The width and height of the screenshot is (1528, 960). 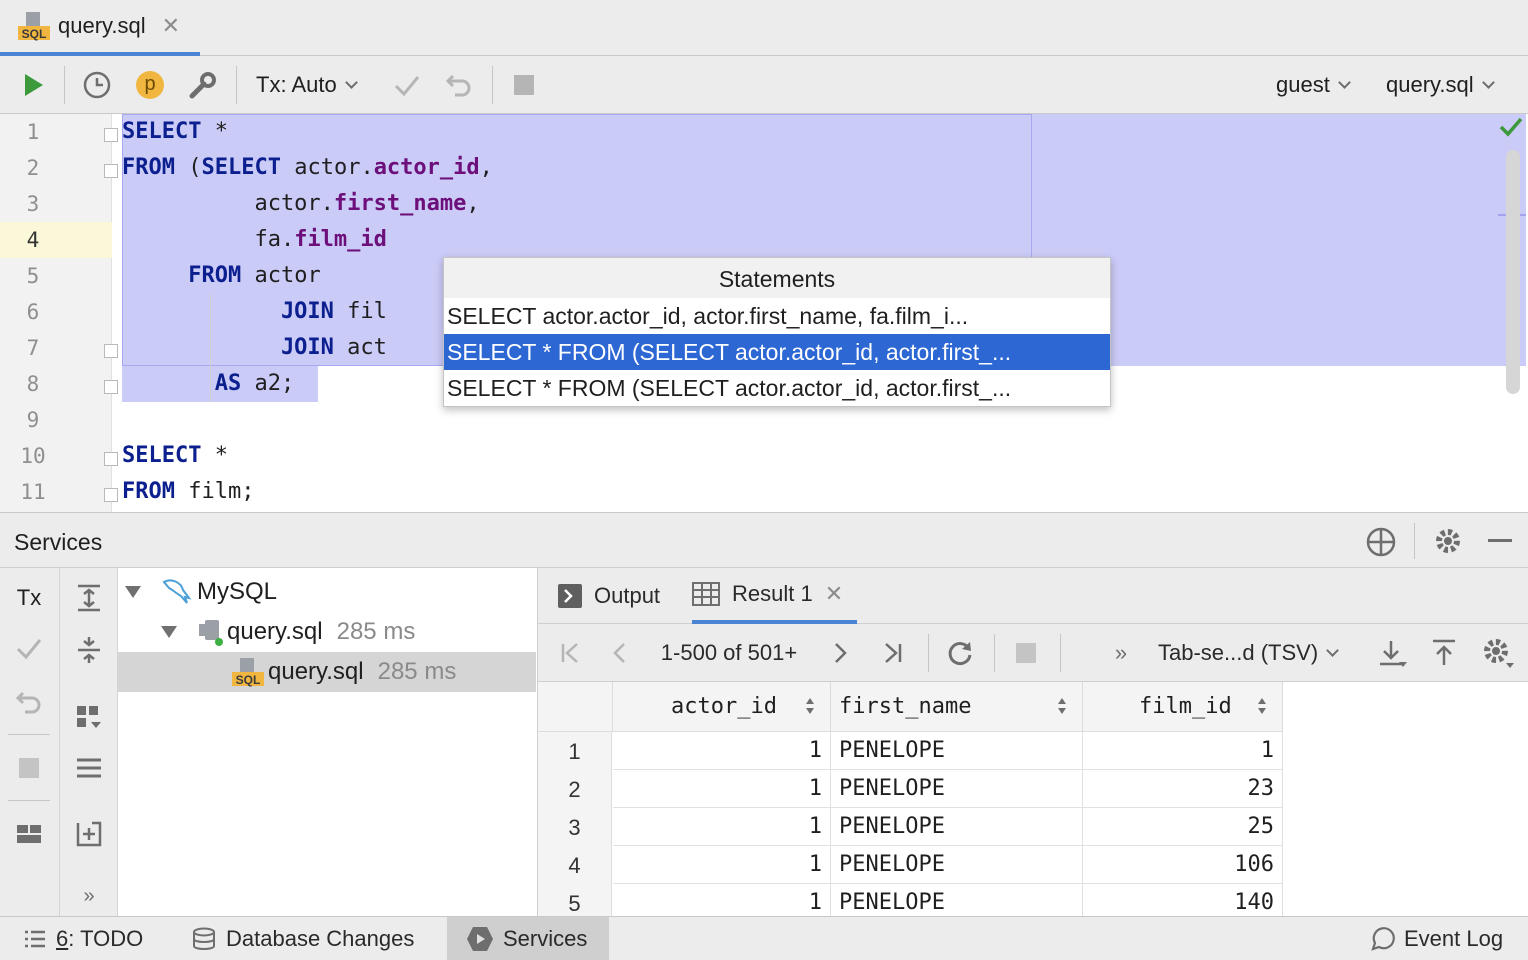 I want to click on tree-node-console: SQL query.sql 285 ms, so click(x=327, y=672).